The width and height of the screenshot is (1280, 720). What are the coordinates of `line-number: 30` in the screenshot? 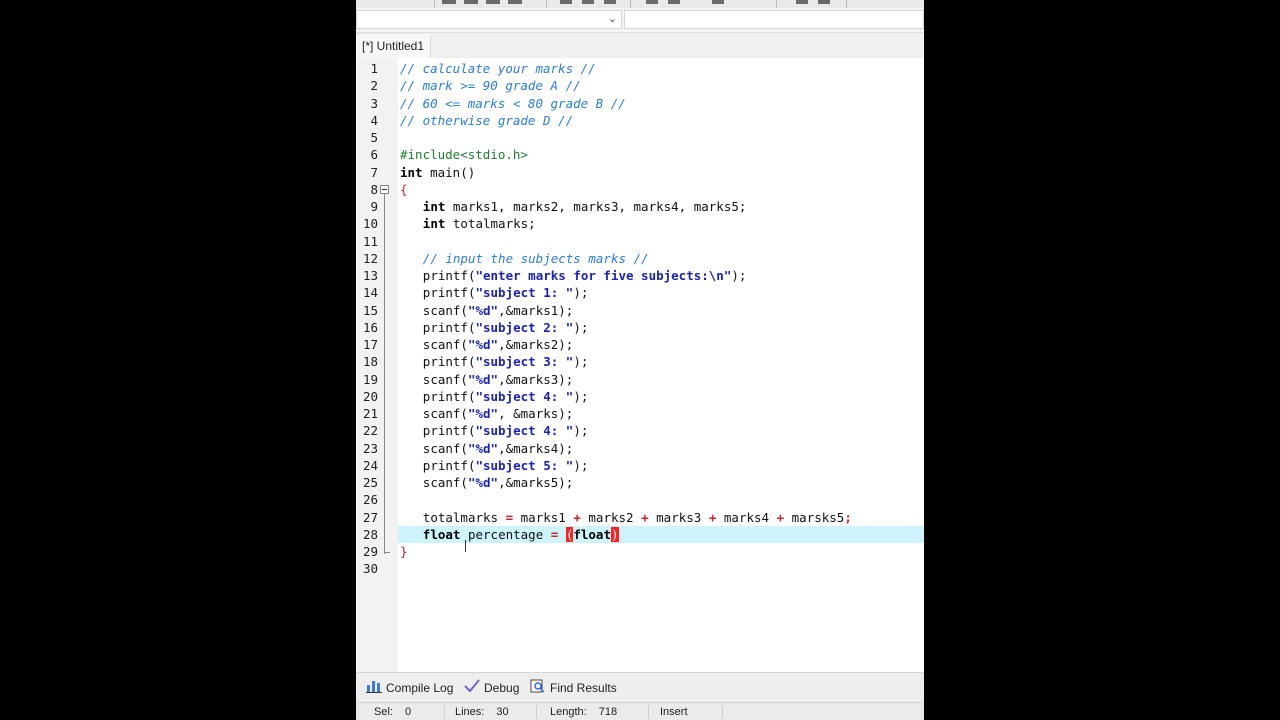 It's located at (370, 569).